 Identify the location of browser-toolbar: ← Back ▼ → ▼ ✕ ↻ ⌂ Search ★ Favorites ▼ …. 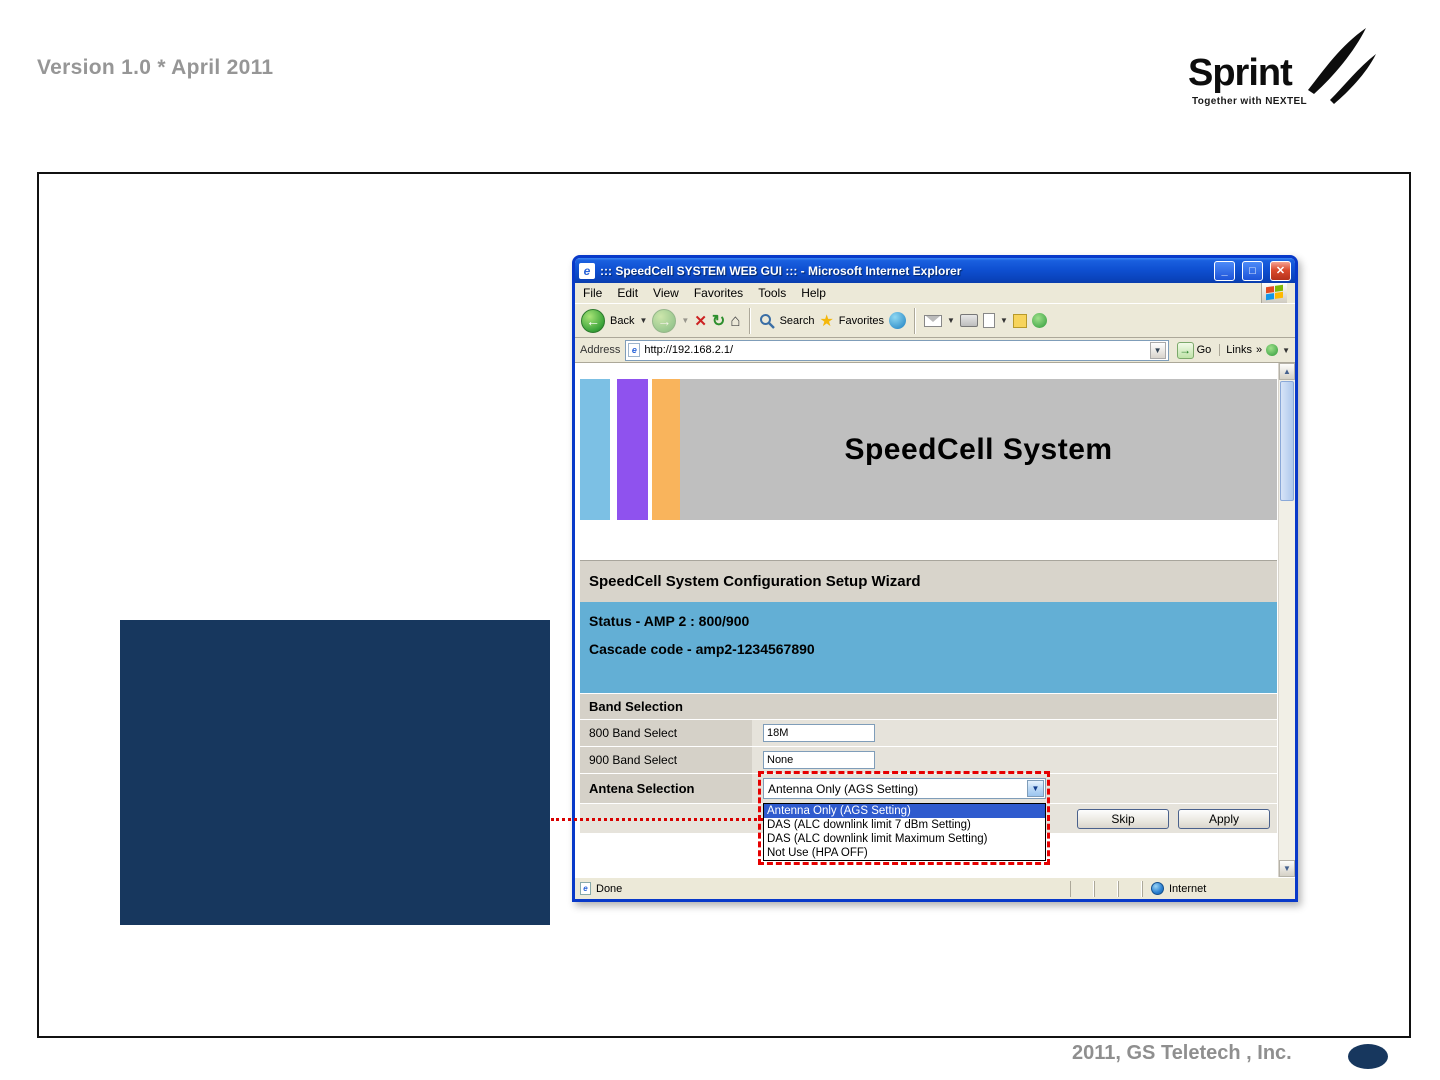
(935, 321).